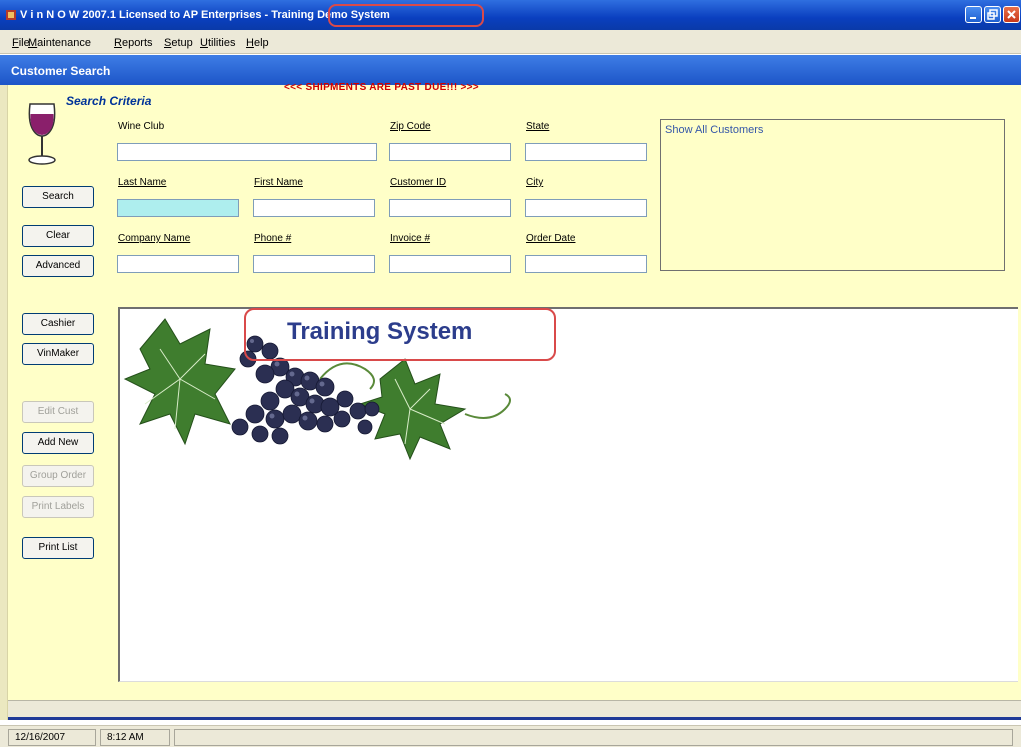 Image resolution: width=1021 pixels, height=747 pixels. I want to click on cashier-button: Cashier, so click(58, 324).